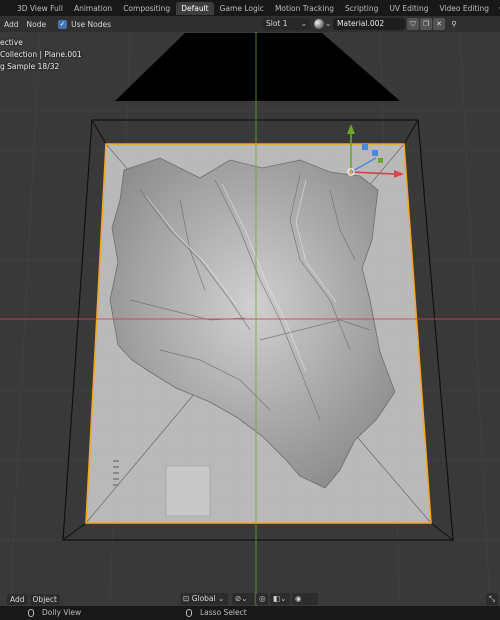 This screenshot has height=620, width=500. Describe the element at coordinates (40, 8) in the screenshot. I see `tab-3d-view-full: 3D View Full` at that location.